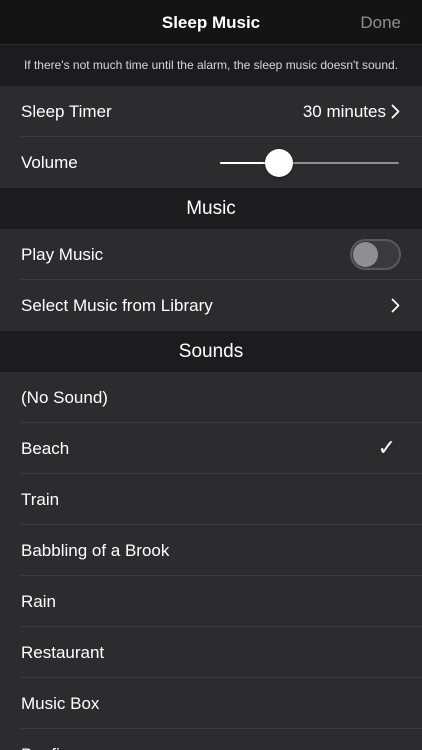 Image resolution: width=422 pixels, height=750 pixels. Describe the element at coordinates (211, 499) in the screenshot. I see `sound-item: Train` at that location.